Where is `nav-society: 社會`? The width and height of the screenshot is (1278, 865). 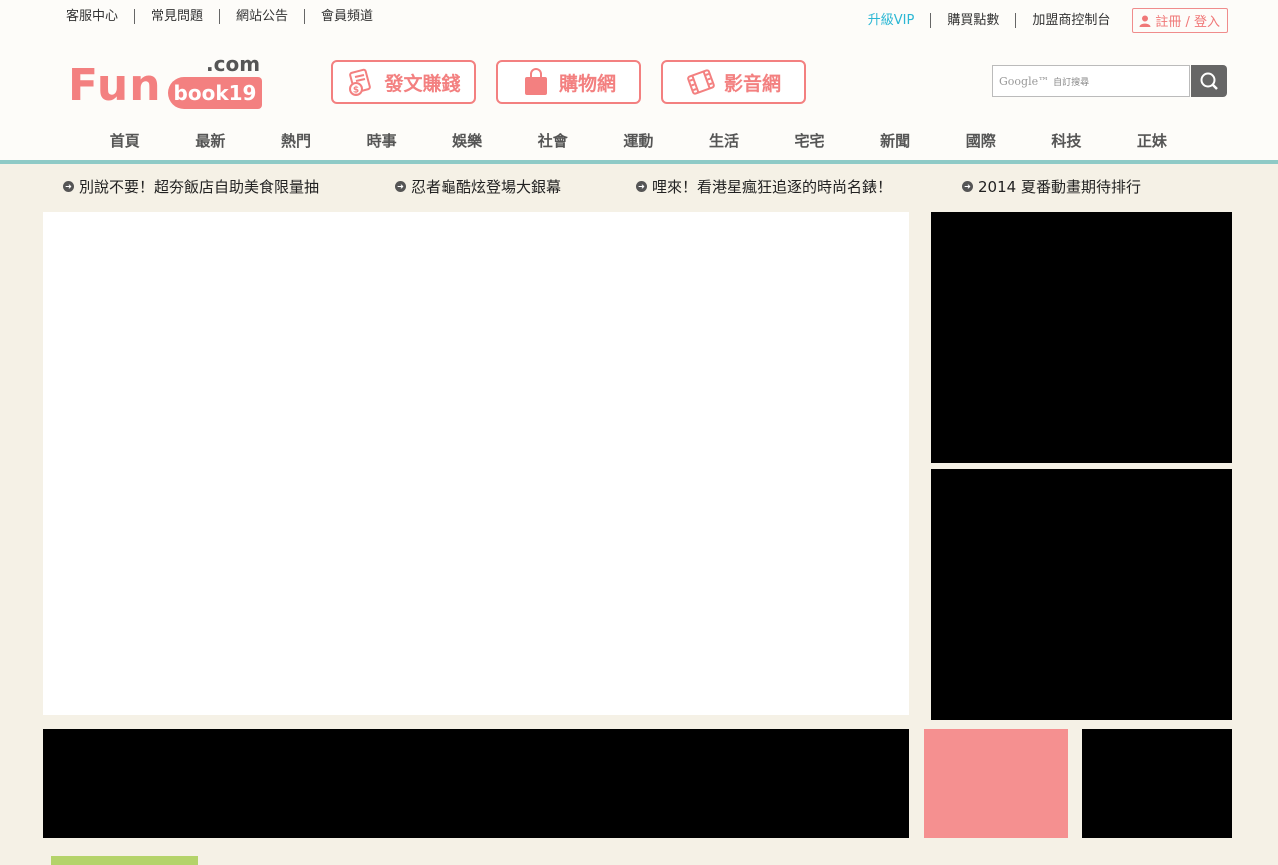 nav-society: 社會 is located at coordinates (553, 140).